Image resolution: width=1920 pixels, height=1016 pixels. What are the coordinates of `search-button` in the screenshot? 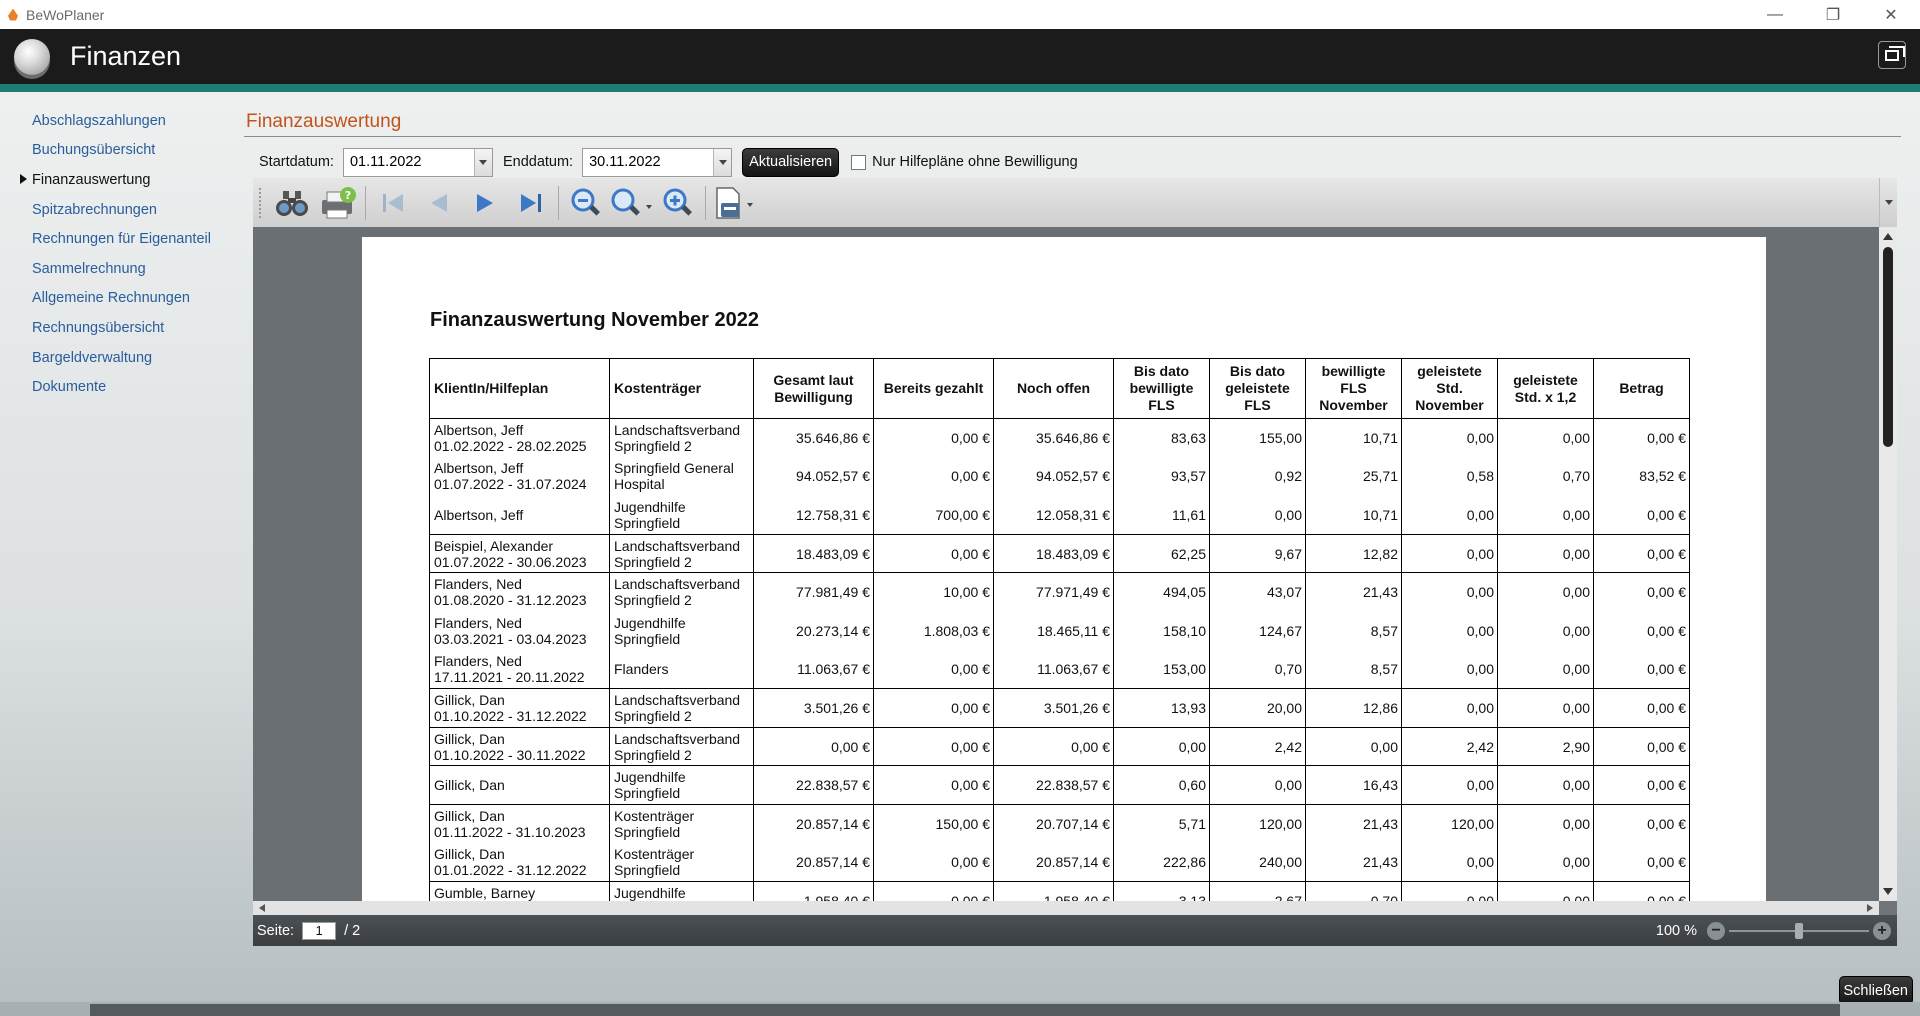 It's located at (292, 203).